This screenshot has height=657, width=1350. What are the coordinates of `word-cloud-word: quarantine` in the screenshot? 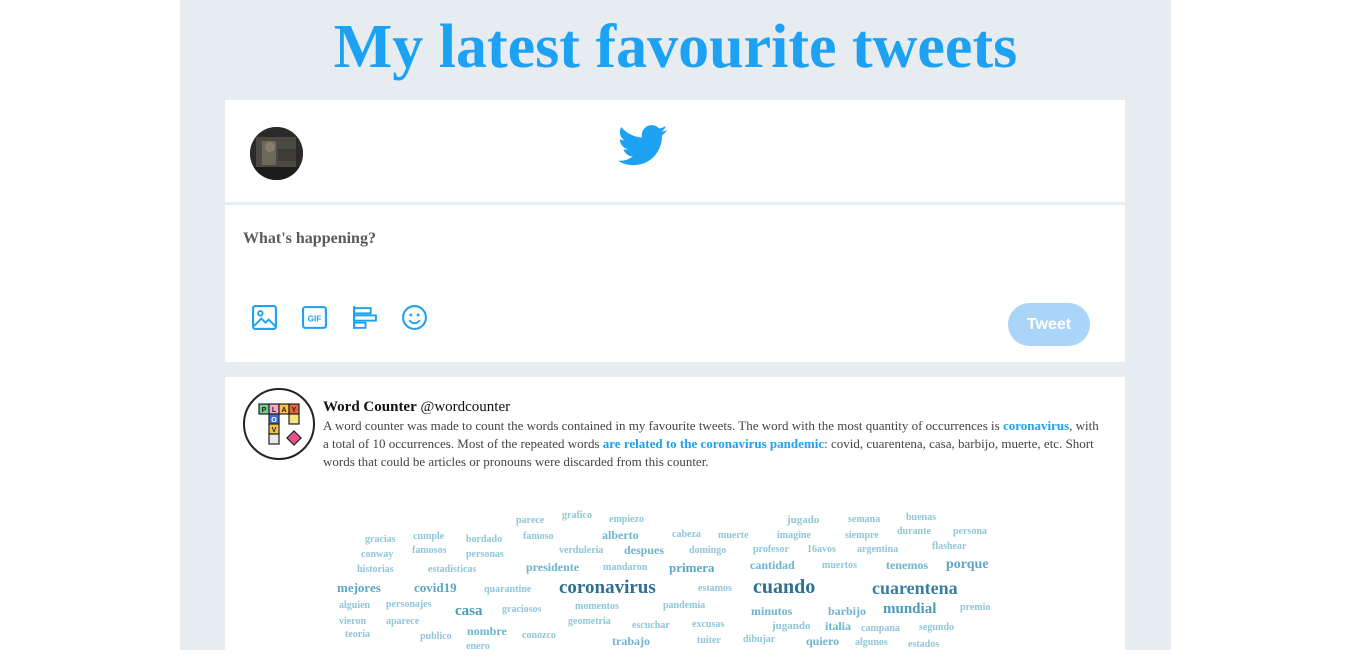 It's located at (508, 589).